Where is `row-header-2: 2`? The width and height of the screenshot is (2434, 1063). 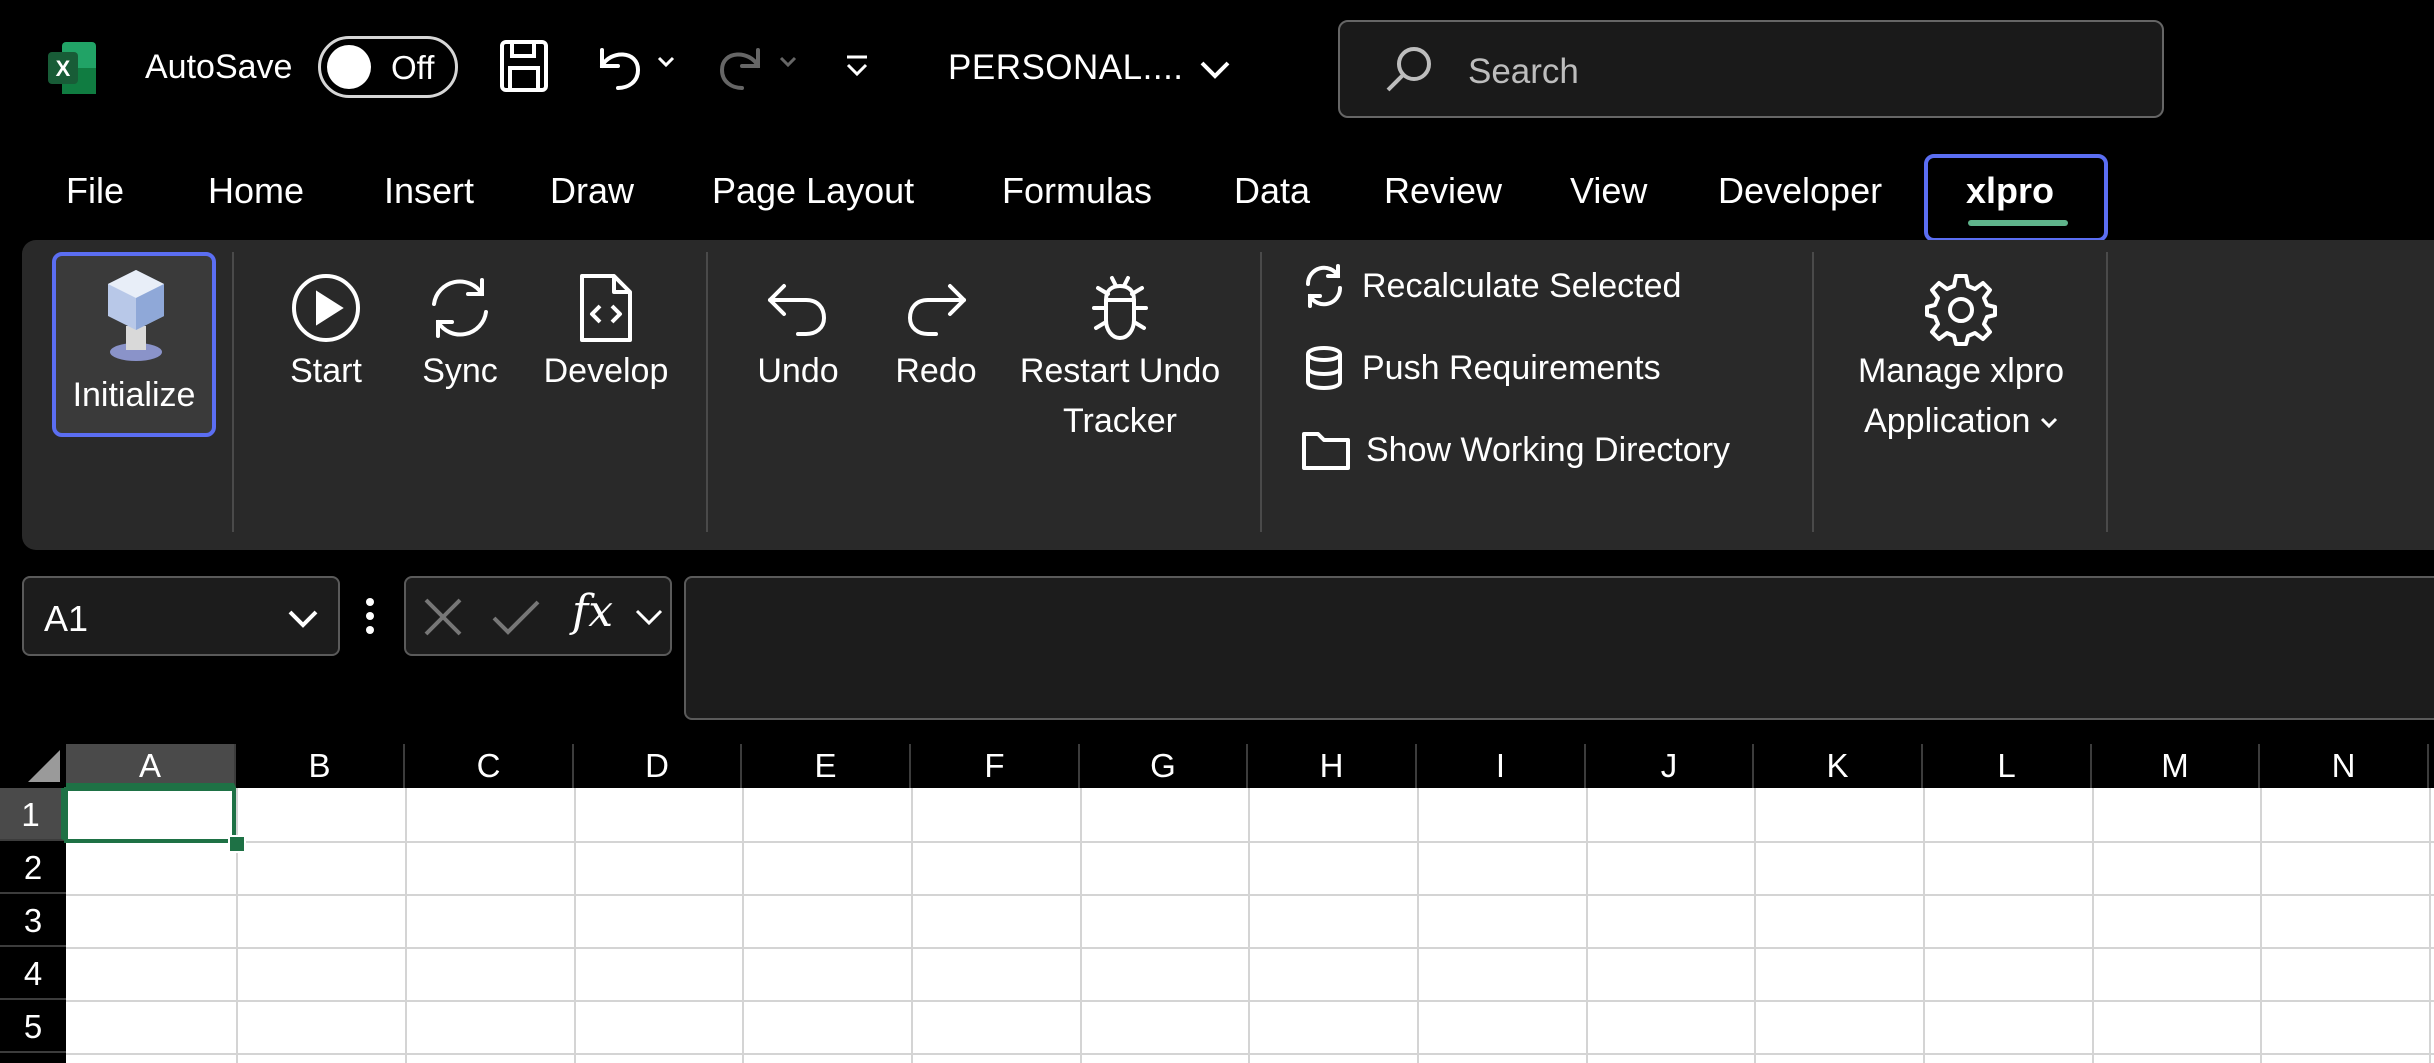
row-header-2: 2 is located at coordinates (33, 867).